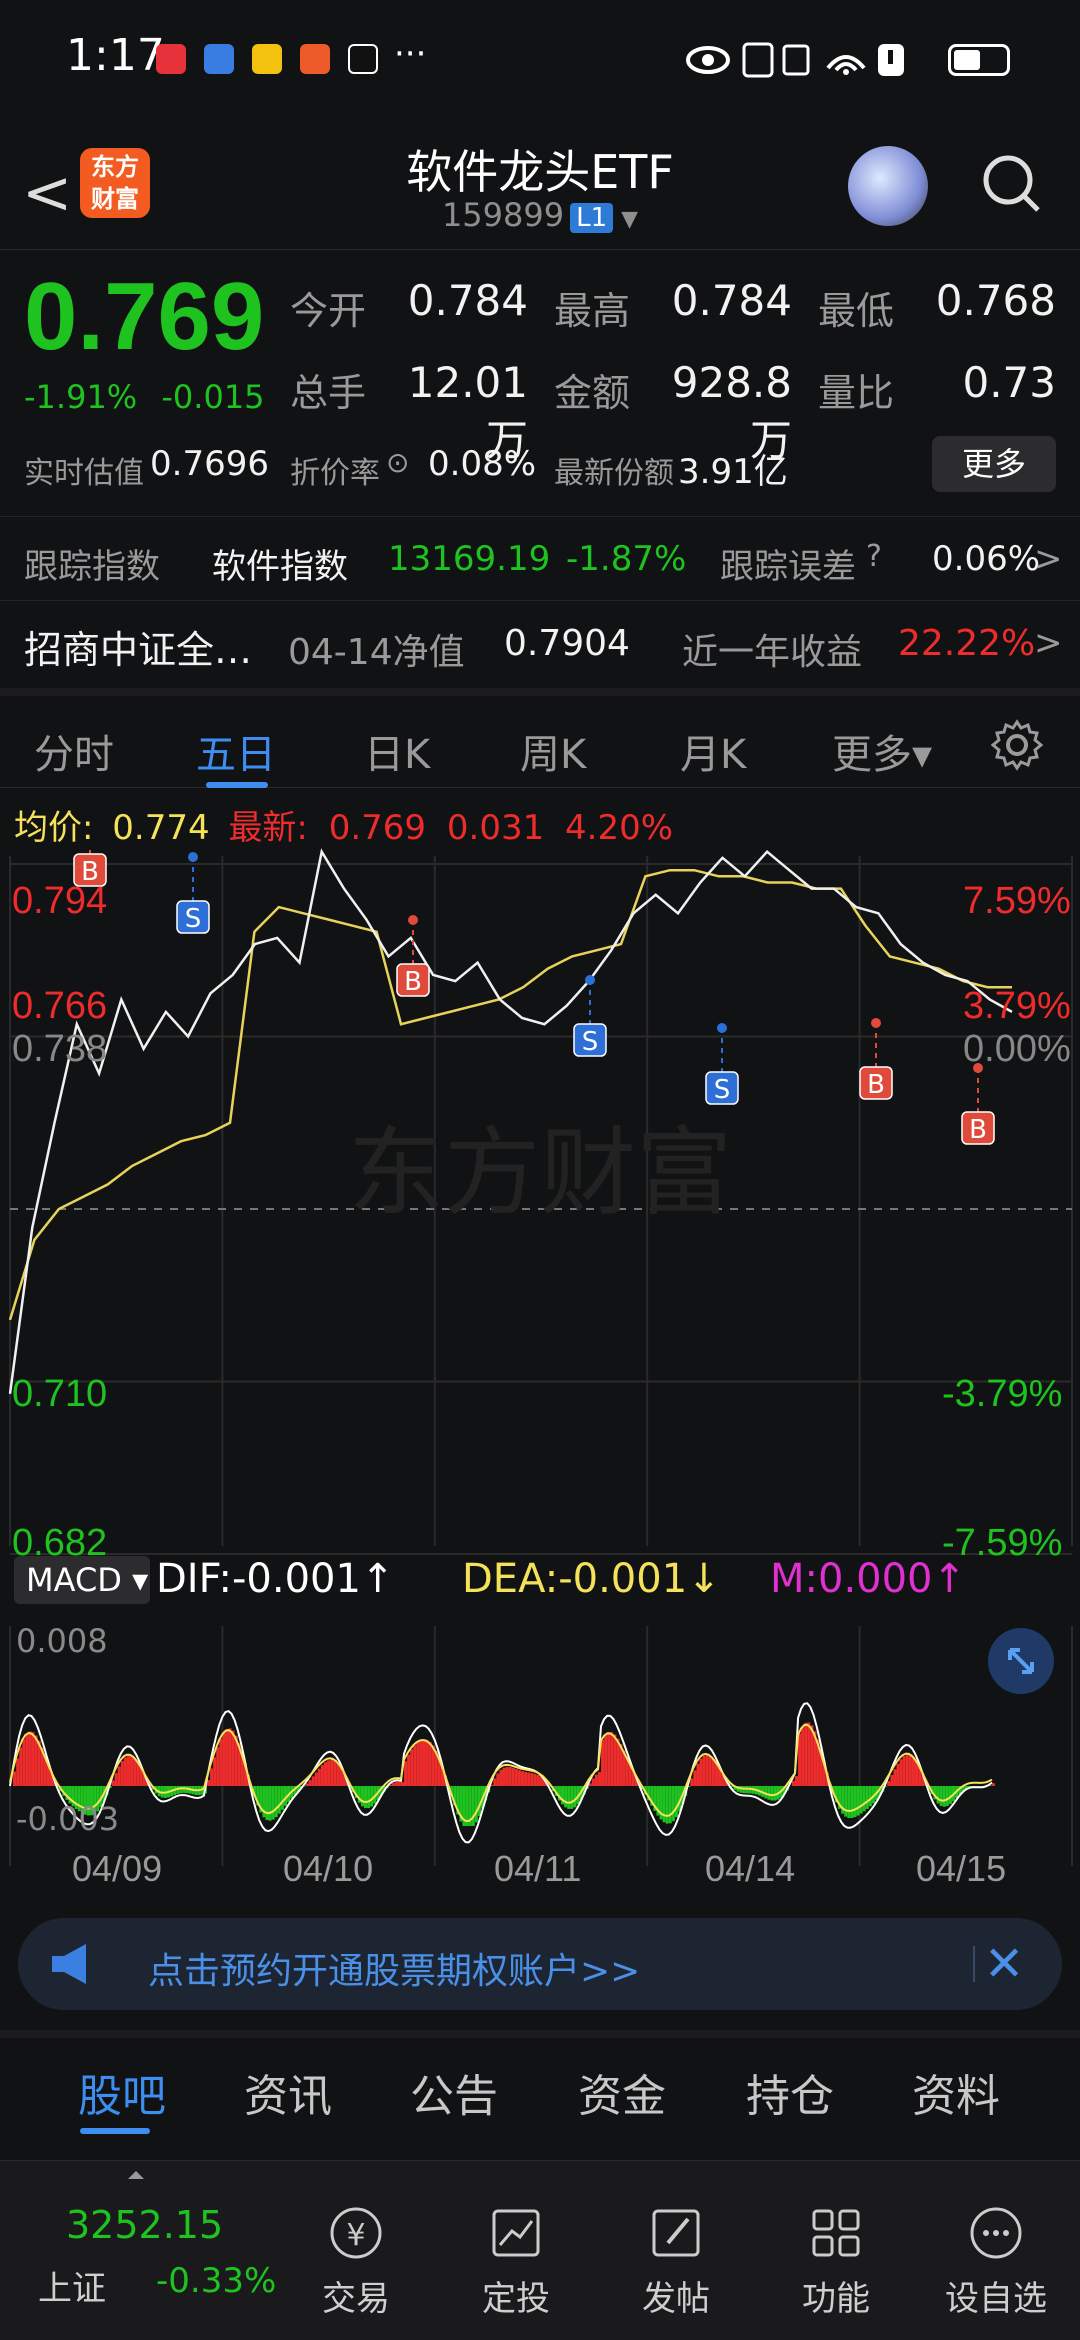  Describe the element at coordinates (1017, 1006) in the screenshot. I see `y-tick-right: 3.79%` at that location.